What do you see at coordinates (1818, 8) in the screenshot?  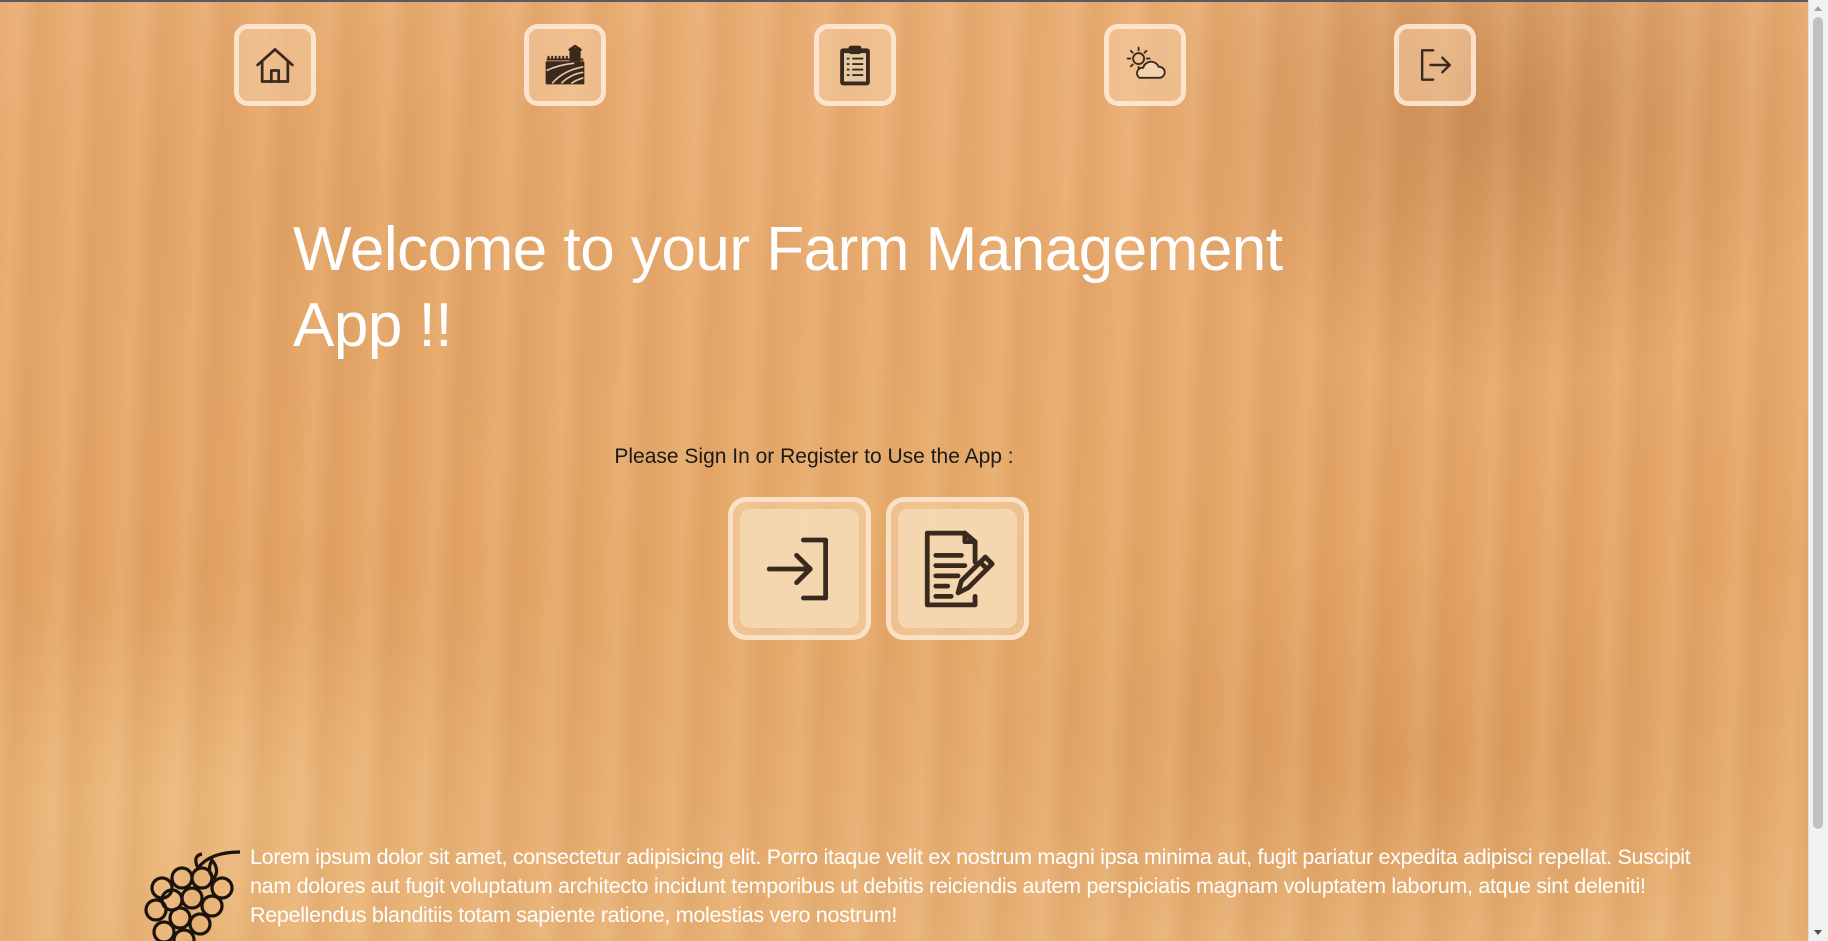 I see `scroll-up-arrow-icon` at bounding box center [1818, 8].